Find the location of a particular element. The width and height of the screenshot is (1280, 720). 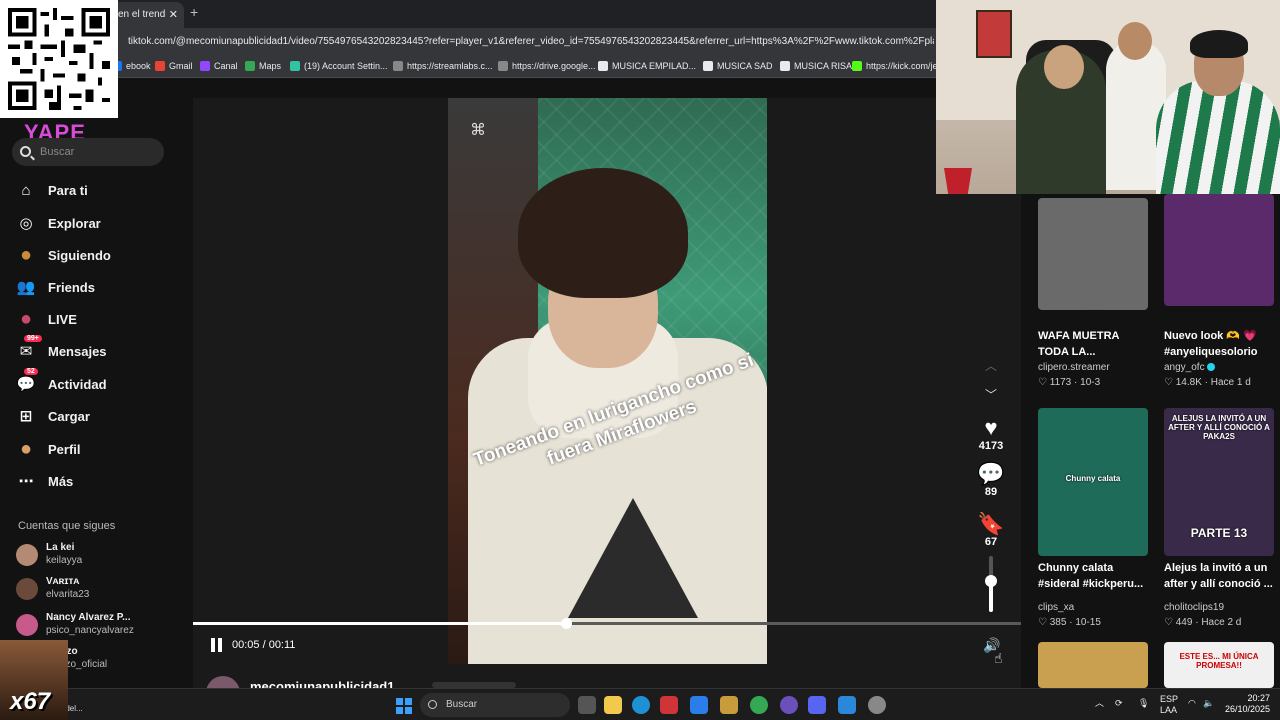

save-button: 🔖 67 is located at coordinates (991, 530).